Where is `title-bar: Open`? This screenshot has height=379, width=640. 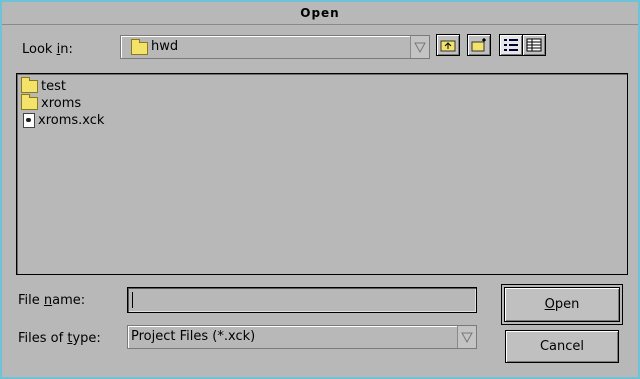 title-bar: Open is located at coordinates (320, 13).